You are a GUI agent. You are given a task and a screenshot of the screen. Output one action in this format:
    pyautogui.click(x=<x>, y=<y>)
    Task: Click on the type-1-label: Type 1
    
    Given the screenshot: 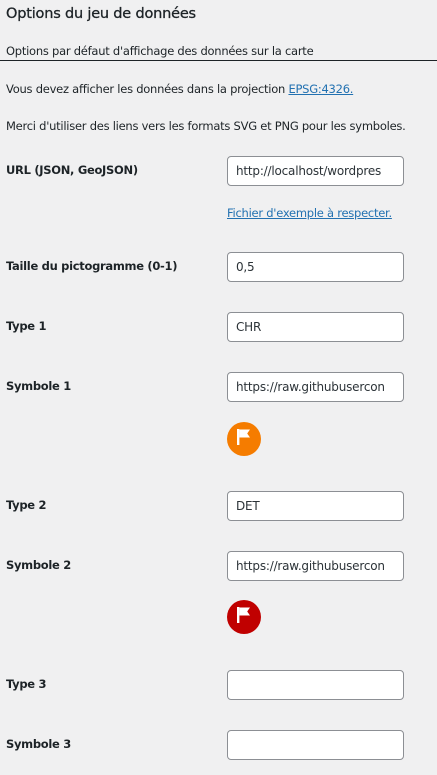 What is the action you would take?
    pyautogui.click(x=26, y=326)
    